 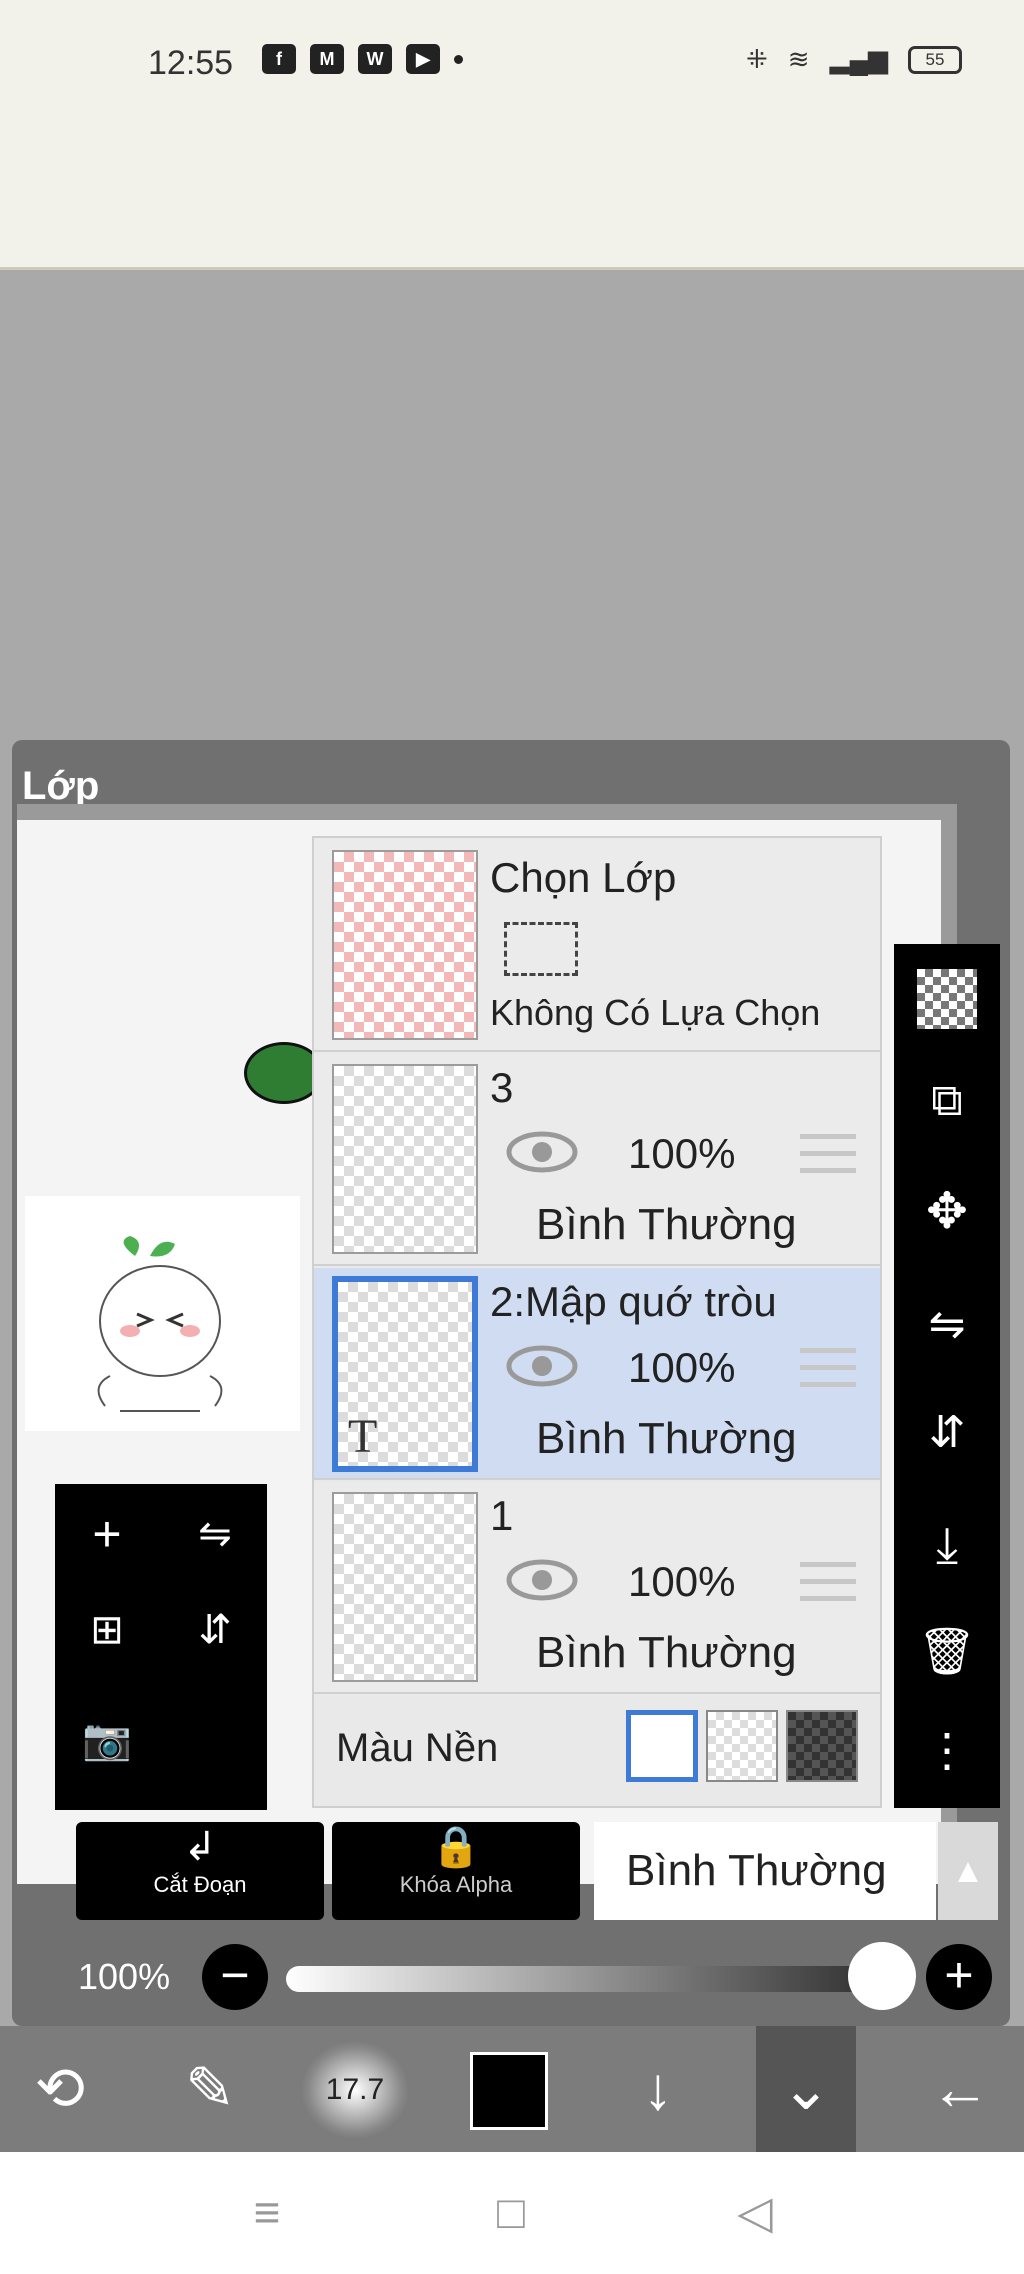 I want to click on bottom-toolbar: ⟲ ✎ 17.7 ↓ ⌄ ←, so click(x=512, y=2089).